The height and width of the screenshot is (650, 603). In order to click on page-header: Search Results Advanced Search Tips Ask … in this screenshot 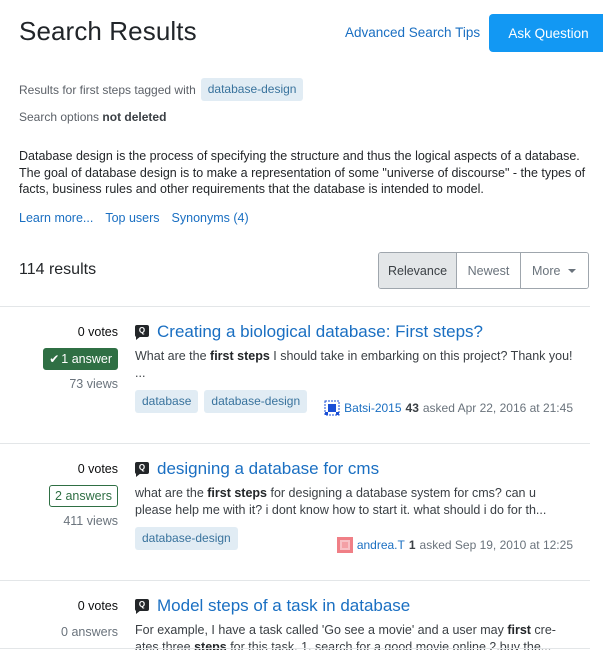, I will do `click(311, 33)`.